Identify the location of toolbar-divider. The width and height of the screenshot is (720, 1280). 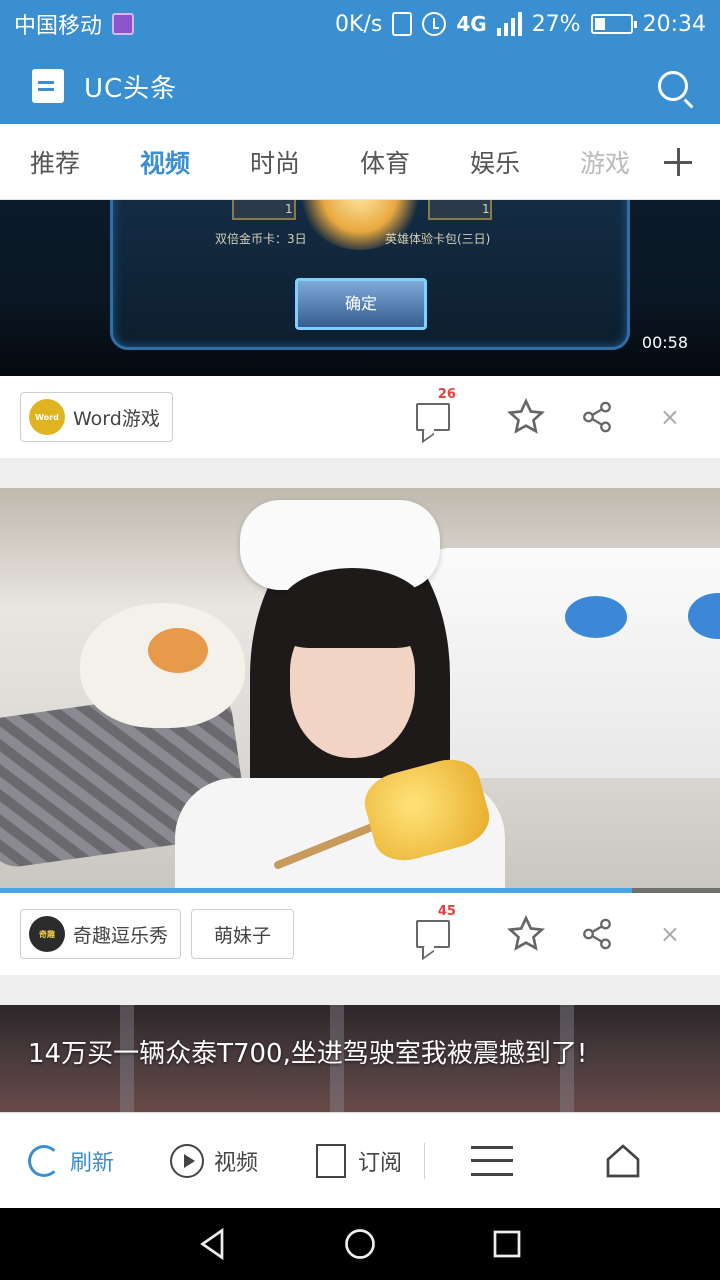
(425, 1160).